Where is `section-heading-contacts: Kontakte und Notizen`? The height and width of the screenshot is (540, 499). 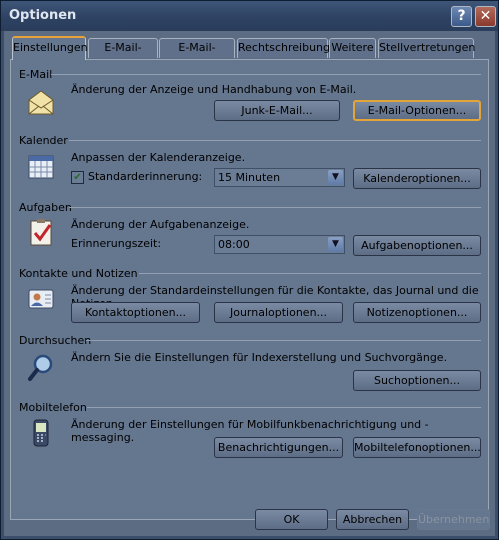
section-heading-contacts: Kontakte und Notizen is located at coordinates (78, 273).